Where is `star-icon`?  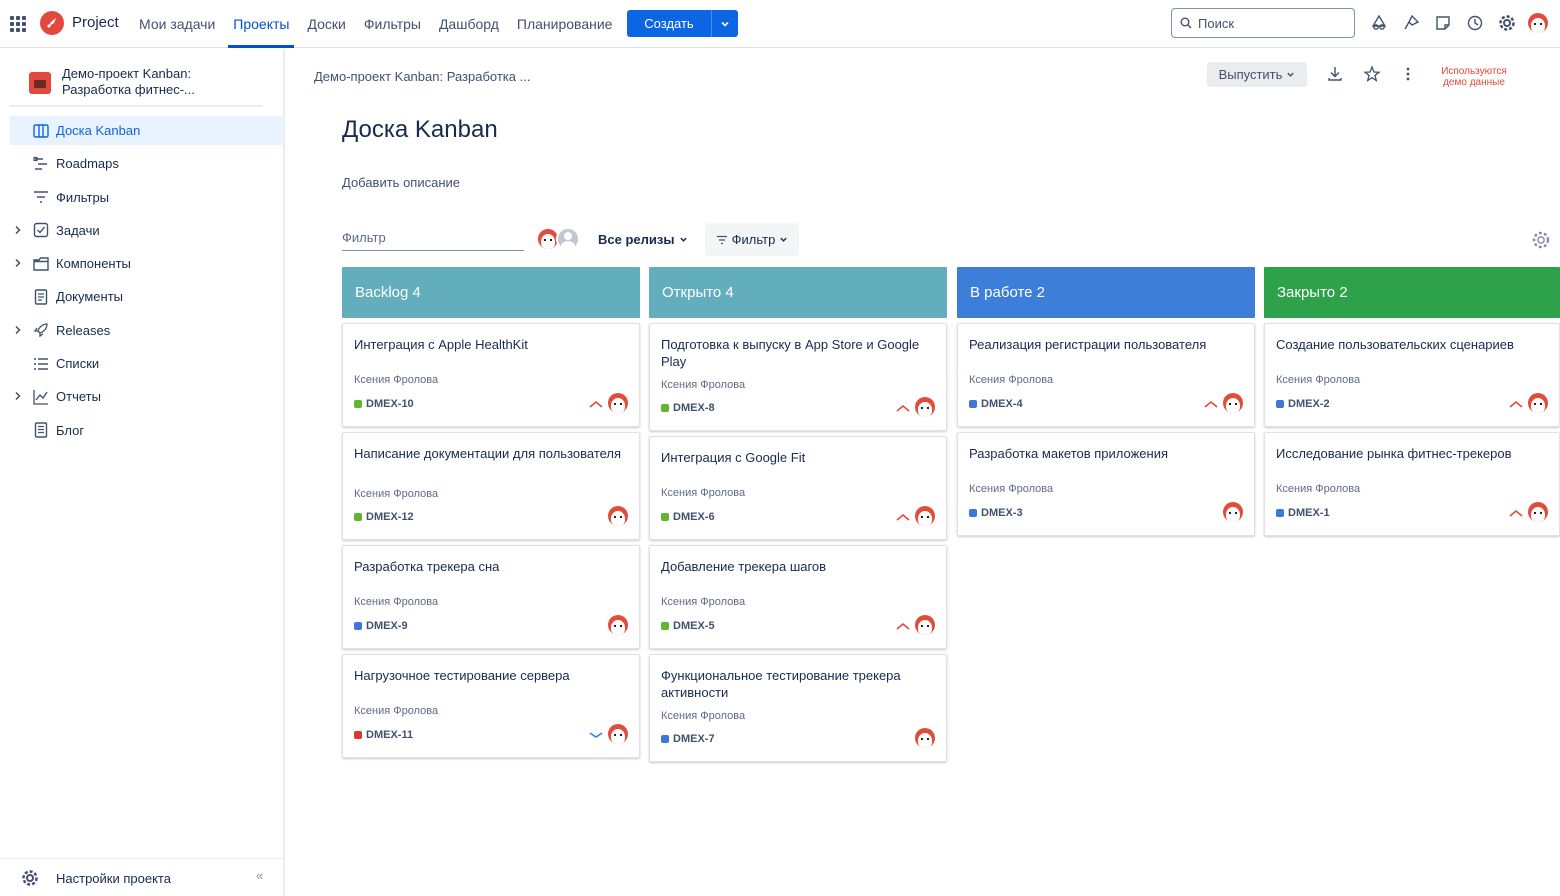 star-icon is located at coordinates (1372, 74).